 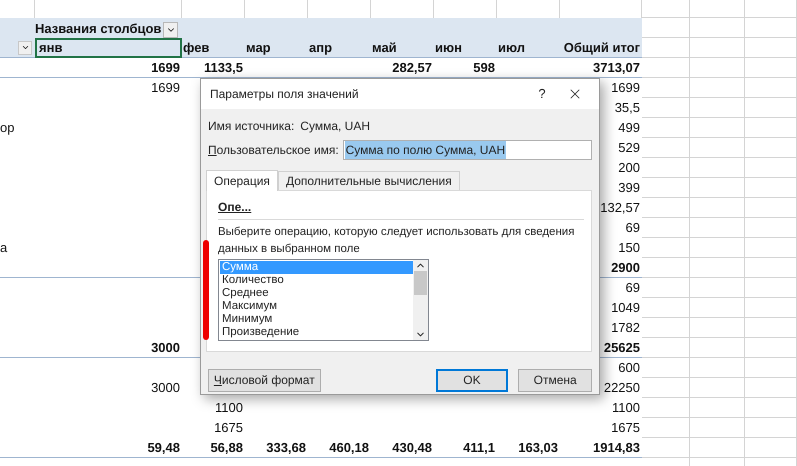 What do you see at coordinates (264, 380) in the screenshot?
I see `number-format-button: Числовой формат` at bounding box center [264, 380].